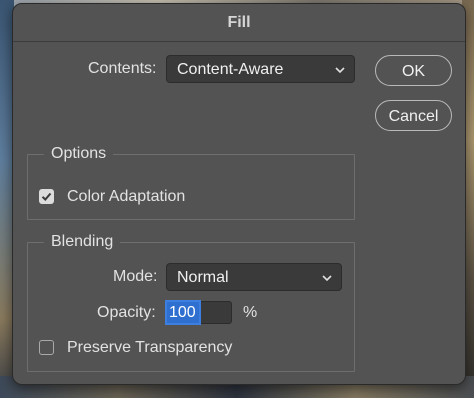  Describe the element at coordinates (230, 69) in the screenshot. I see `contents-select-value: Content-Aware` at that location.